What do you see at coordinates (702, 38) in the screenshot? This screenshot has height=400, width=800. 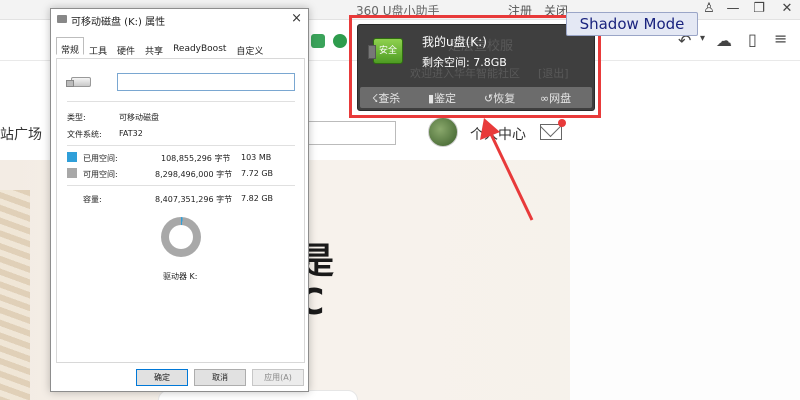 I see `chevron-down-icon: ▾` at bounding box center [702, 38].